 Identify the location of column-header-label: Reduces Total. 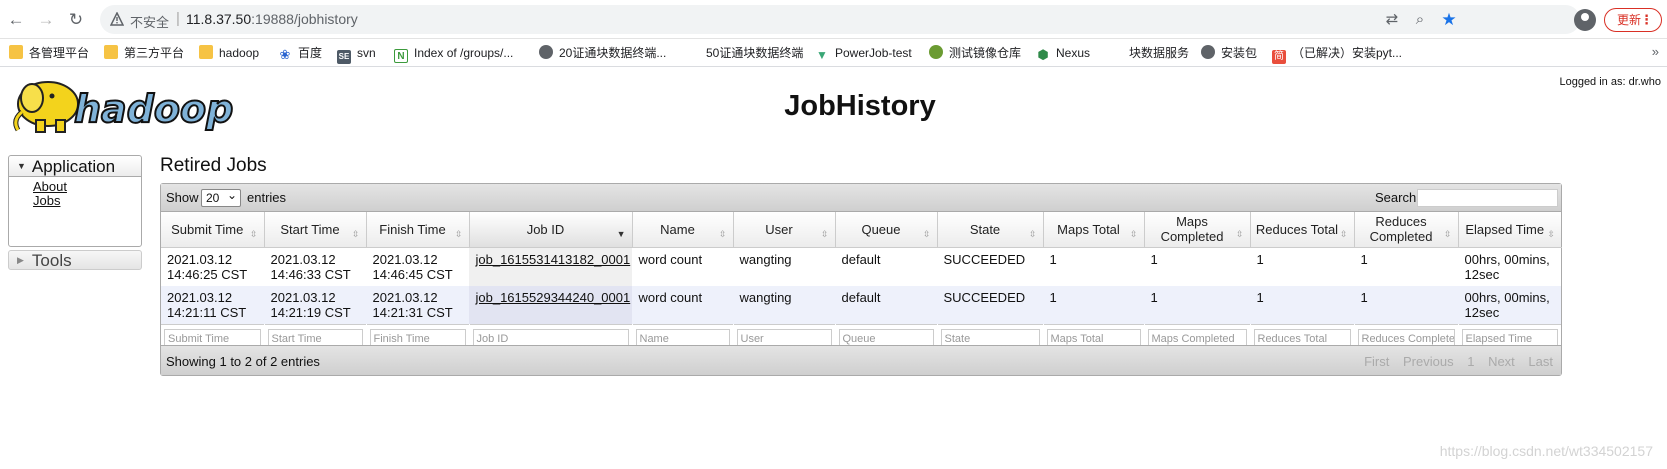
(1297, 229).